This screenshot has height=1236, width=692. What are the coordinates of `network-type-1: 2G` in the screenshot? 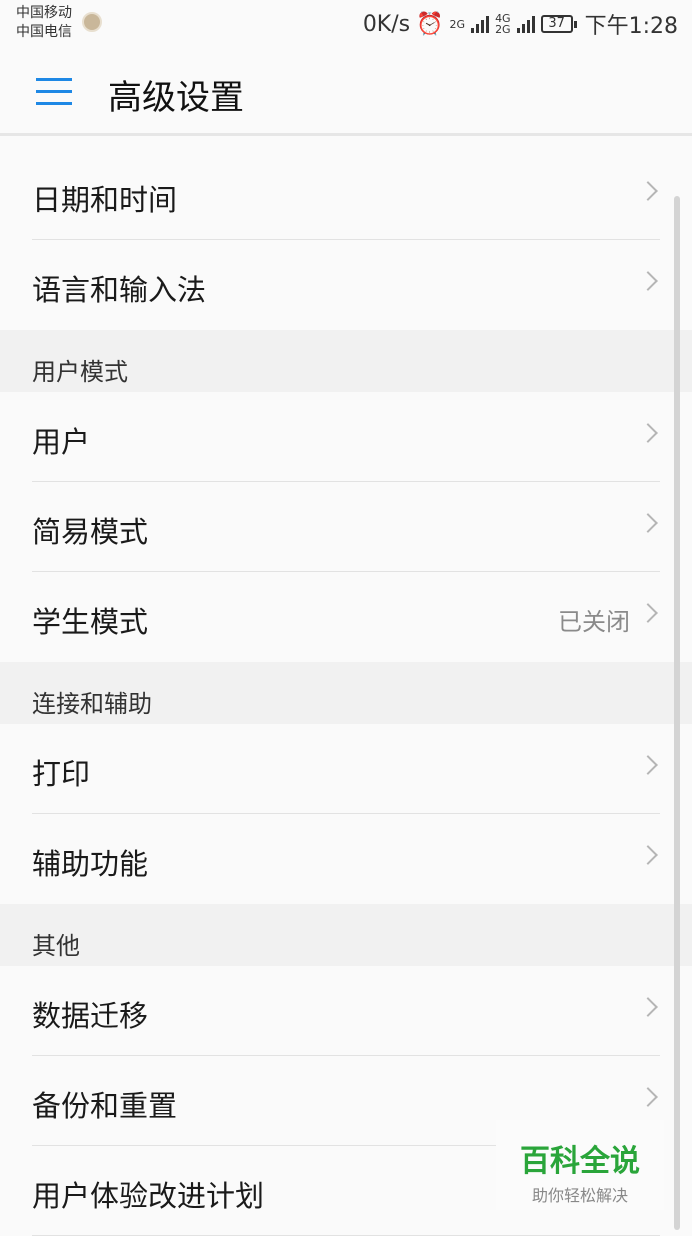 It's located at (457, 24).